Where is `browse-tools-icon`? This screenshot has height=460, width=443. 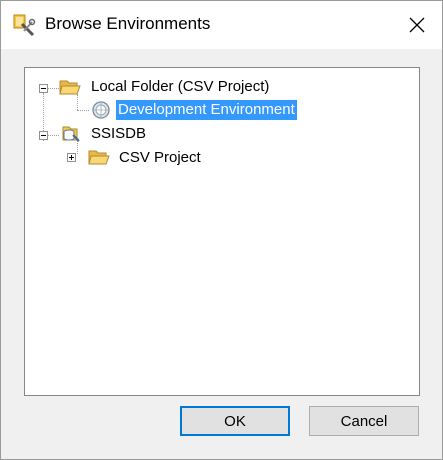 browse-tools-icon is located at coordinates (24, 25).